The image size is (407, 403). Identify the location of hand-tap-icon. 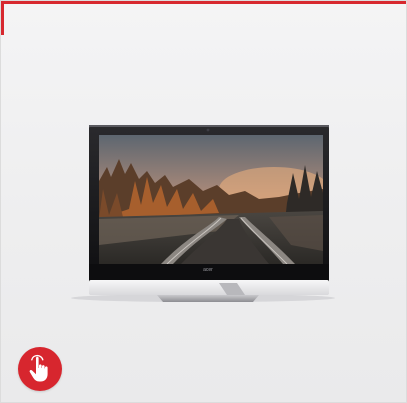
(40, 369).